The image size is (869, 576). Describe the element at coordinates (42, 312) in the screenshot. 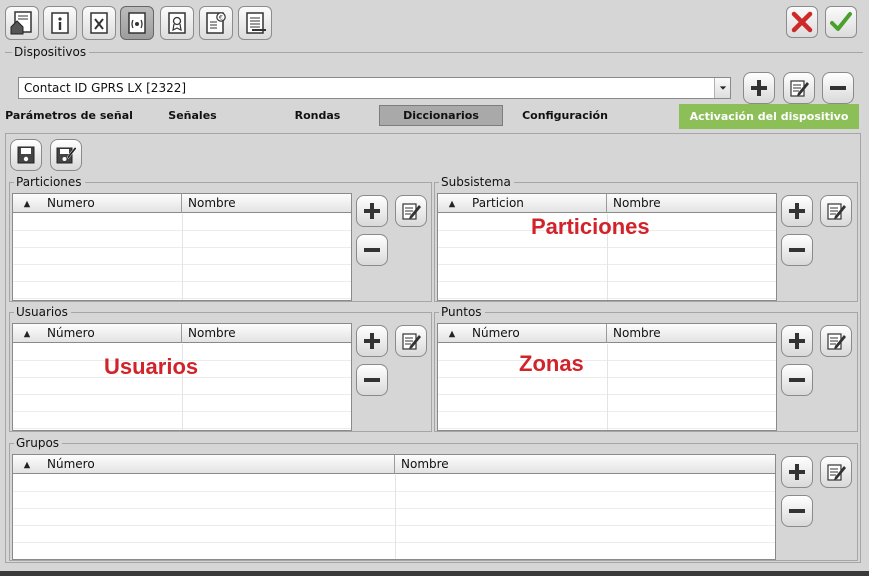

I see `usuarios-title: Usuarios` at that location.